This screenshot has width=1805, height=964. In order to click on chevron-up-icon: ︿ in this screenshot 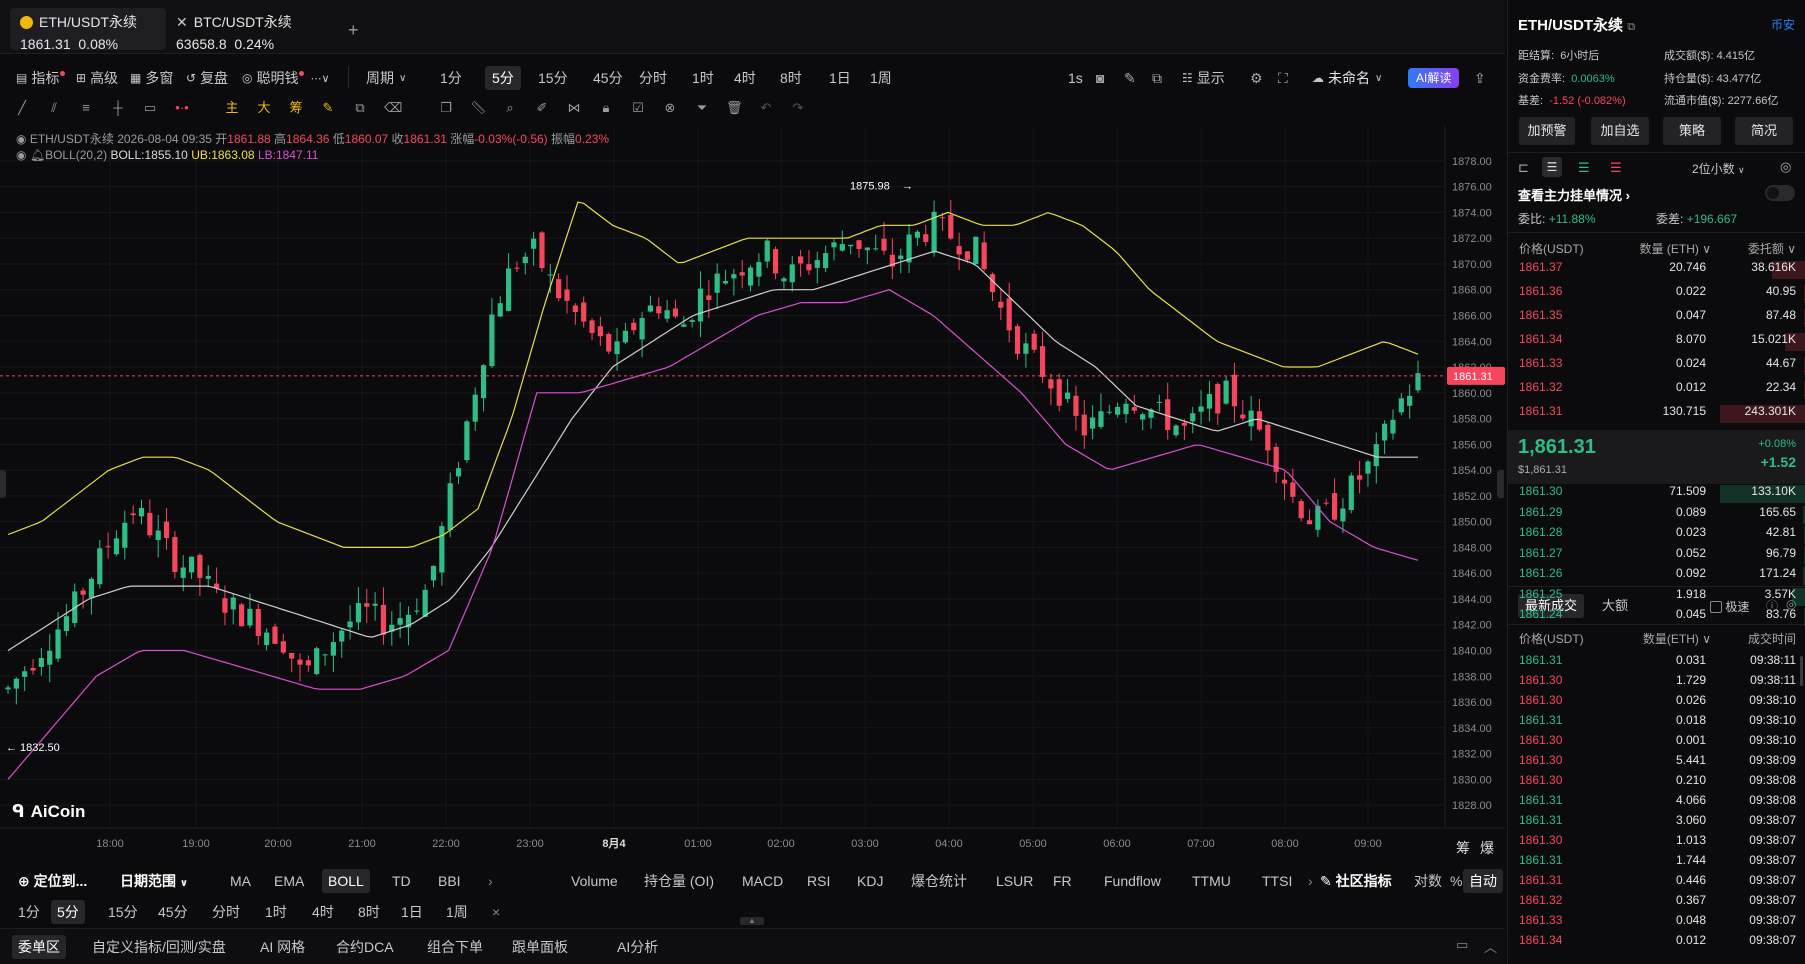, I will do `click(1490, 946)`.